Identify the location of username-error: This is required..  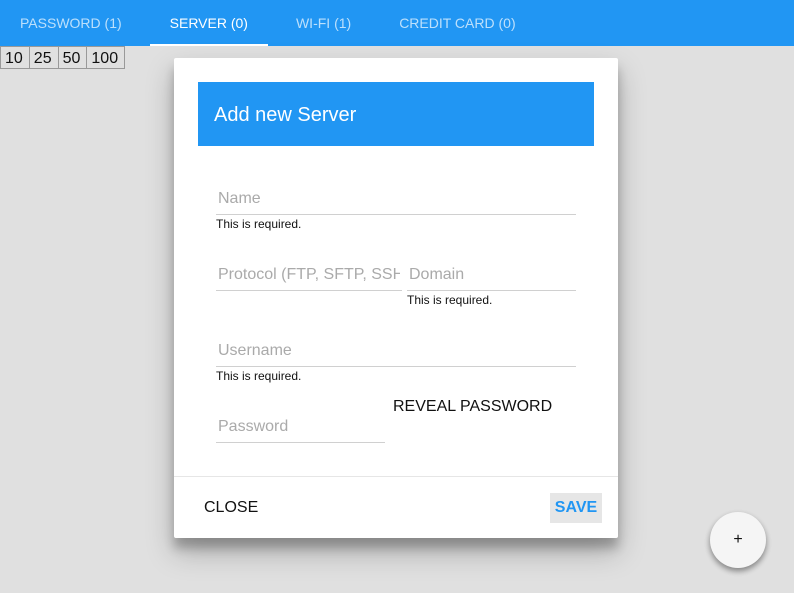
(259, 376).